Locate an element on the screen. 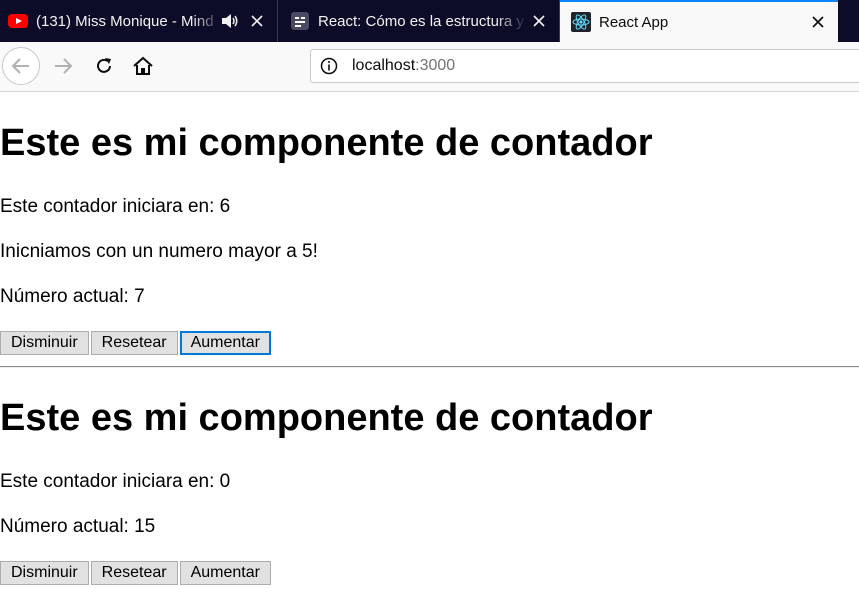 This screenshot has height=613, width=859. message-text: Inicniamos con un numero mayor a 5! is located at coordinates (159, 251).